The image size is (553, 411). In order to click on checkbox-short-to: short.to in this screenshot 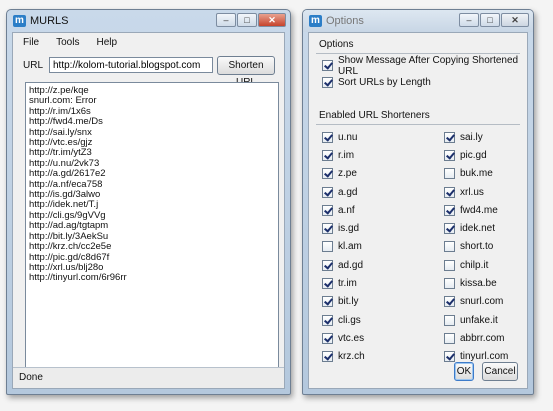, I will do `click(484, 247)`.